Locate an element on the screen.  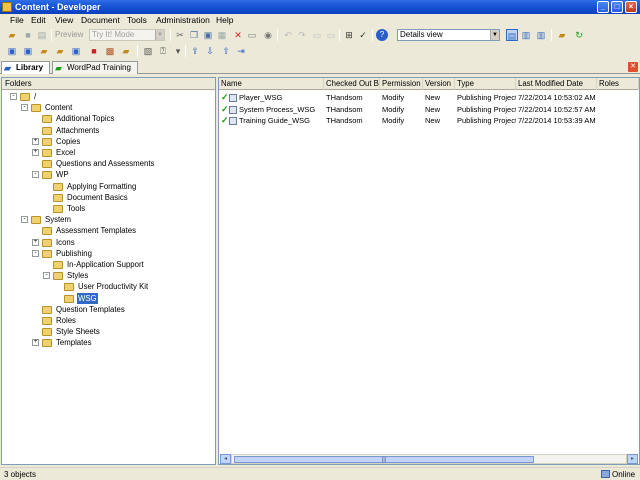
tab-library: ▰ Library is located at coordinates (25, 67).